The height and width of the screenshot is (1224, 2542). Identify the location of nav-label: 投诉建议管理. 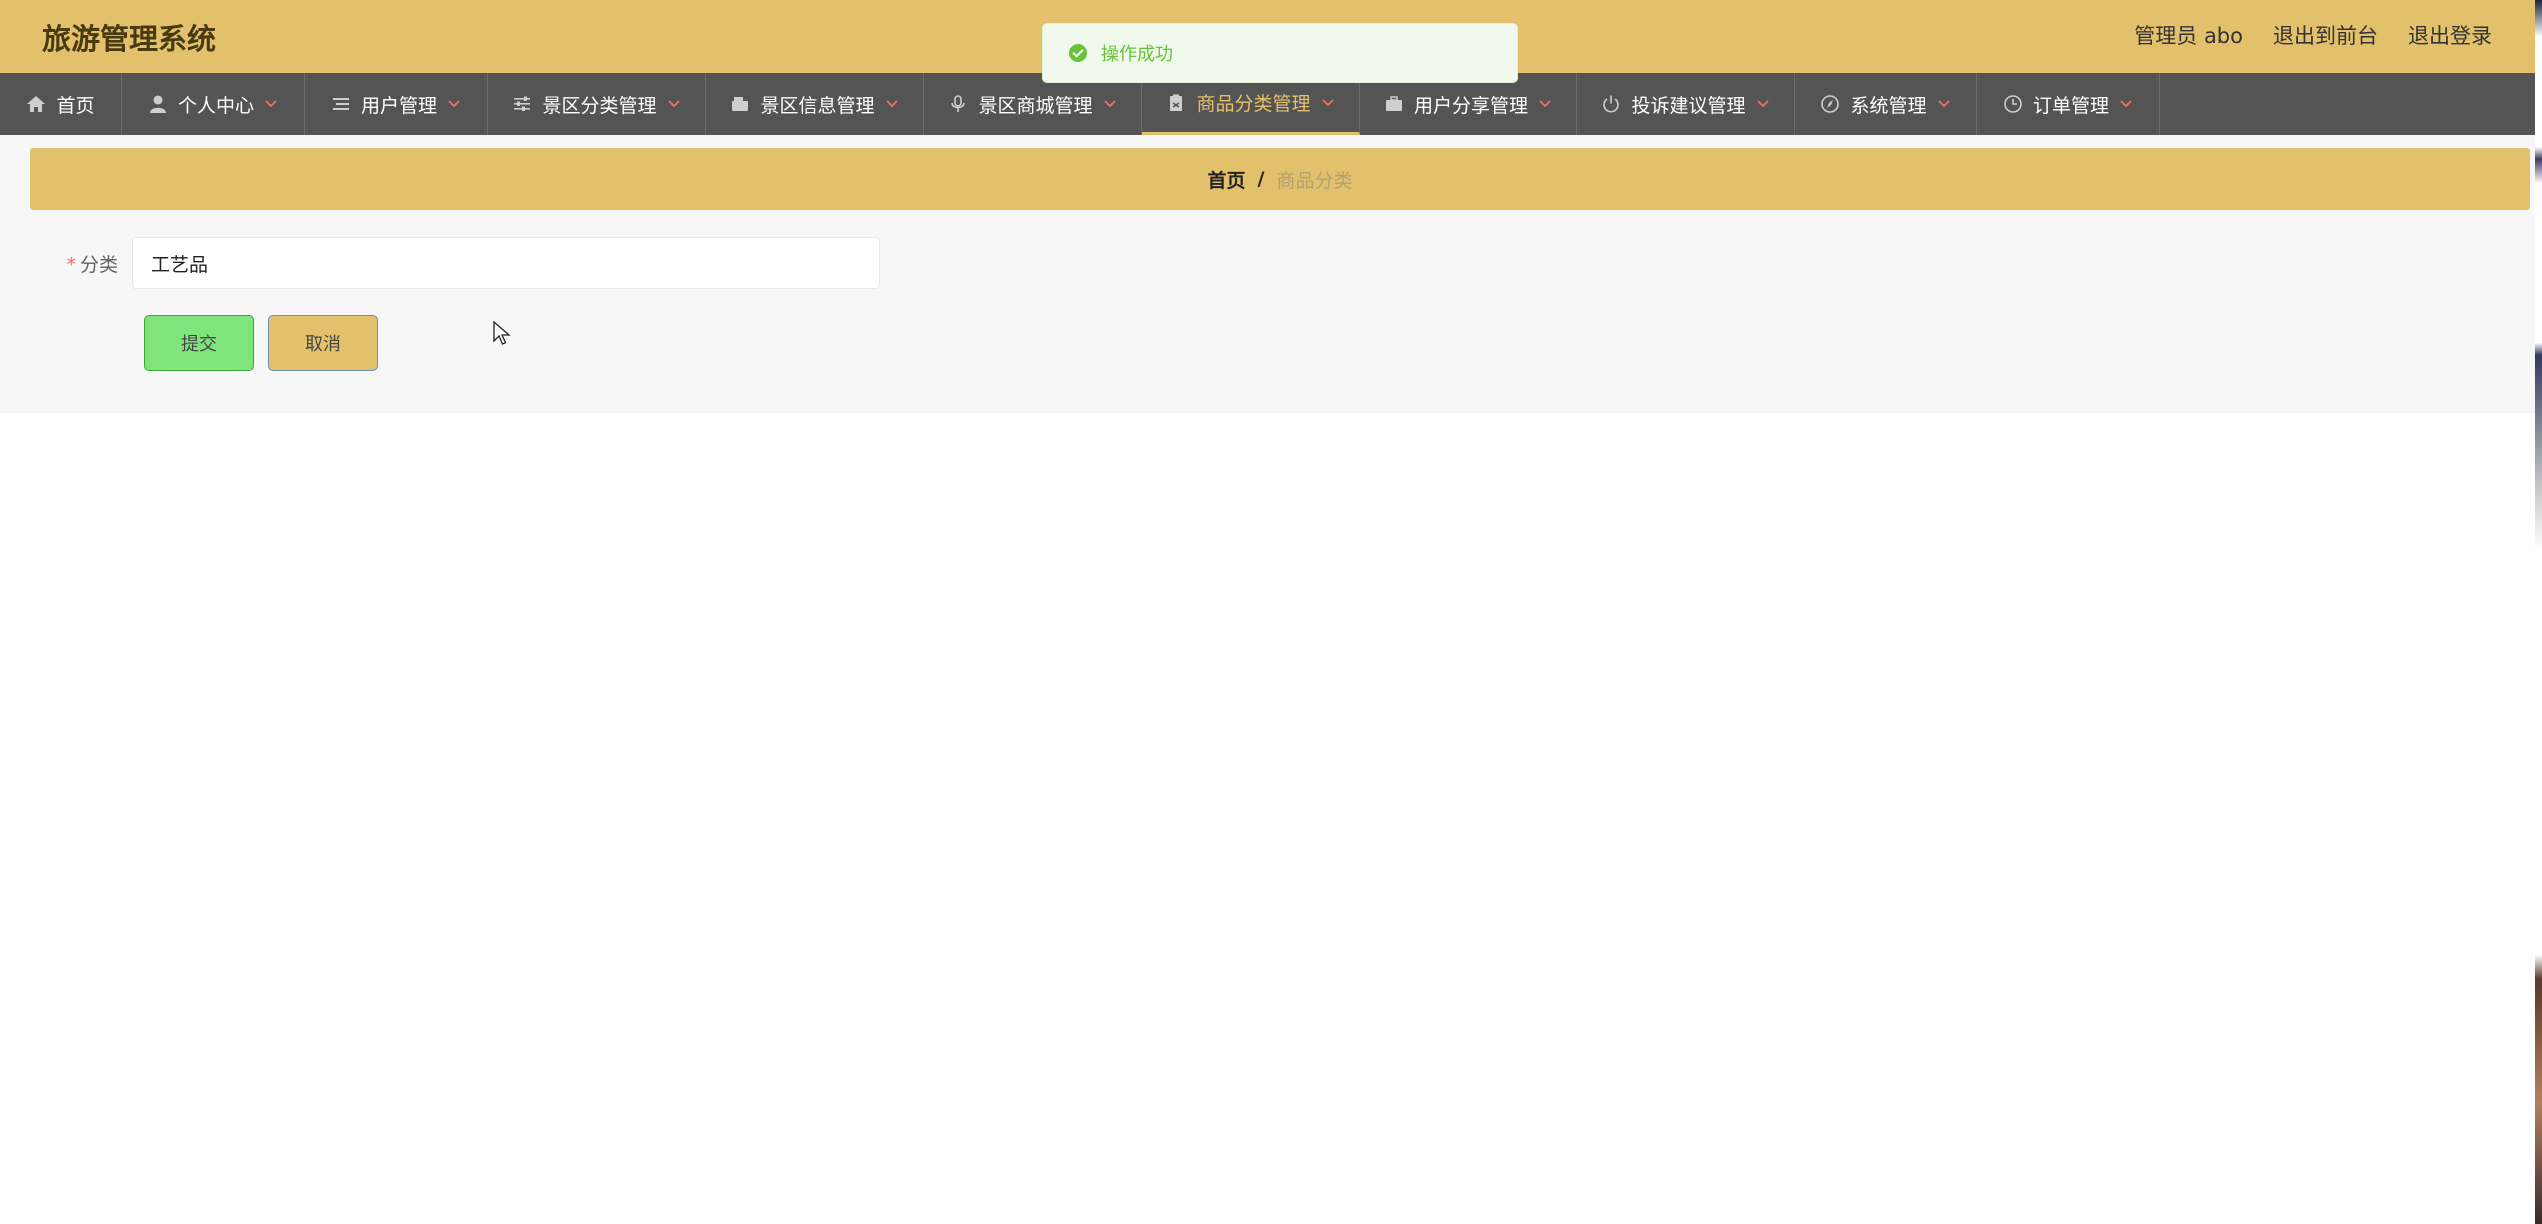
(1688, 105).